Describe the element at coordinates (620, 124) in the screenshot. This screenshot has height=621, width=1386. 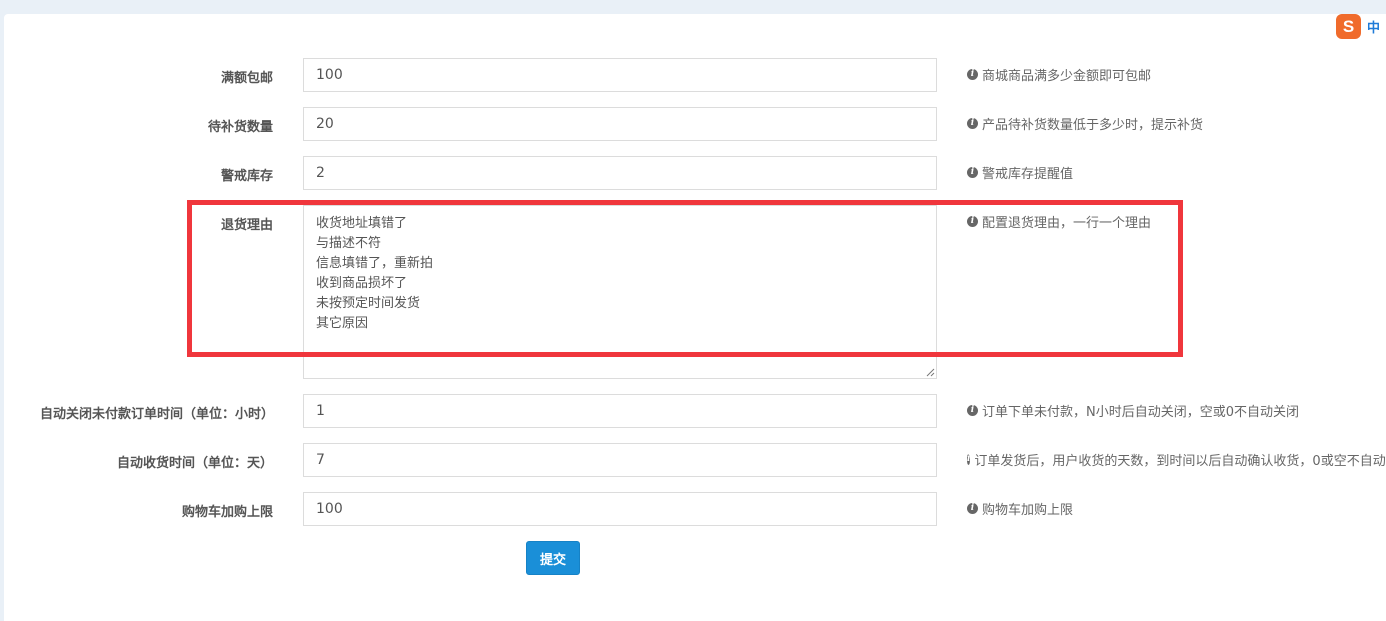
I see `restock-quantity-input` at that location.